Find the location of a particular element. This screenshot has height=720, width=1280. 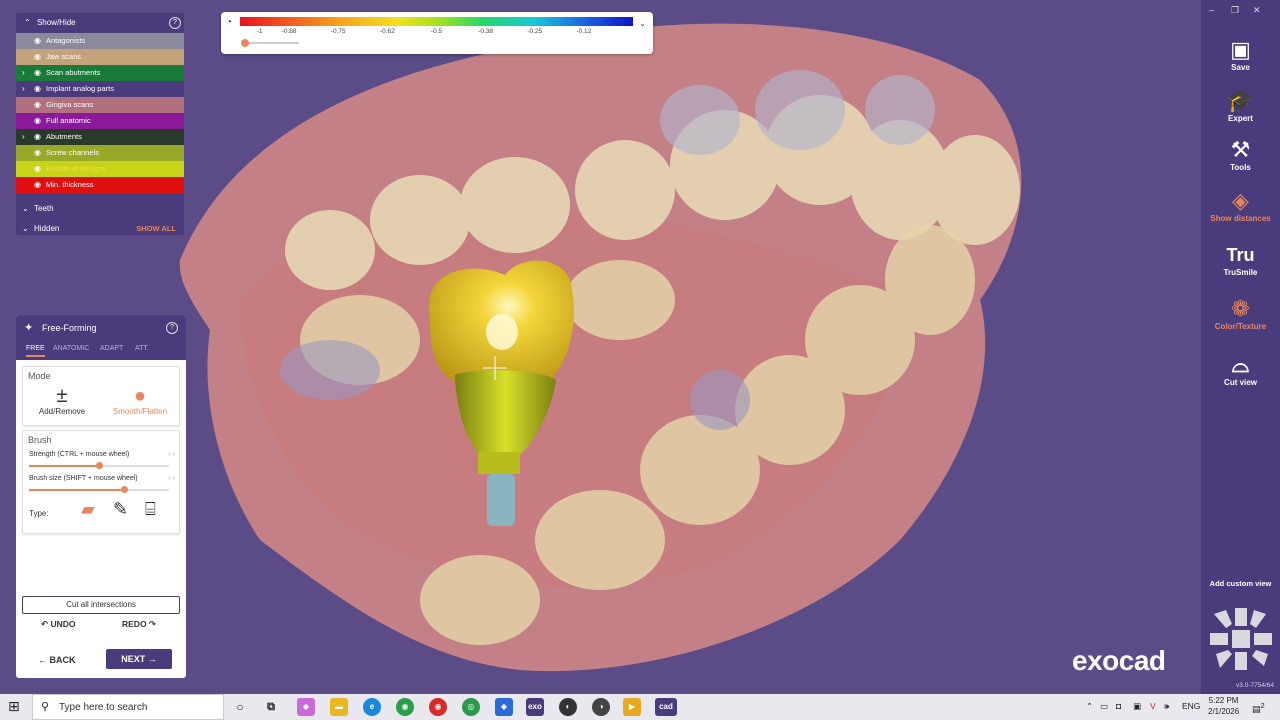

layer-row: › ◉ Scan abutments is located at coordinates (100, 73).